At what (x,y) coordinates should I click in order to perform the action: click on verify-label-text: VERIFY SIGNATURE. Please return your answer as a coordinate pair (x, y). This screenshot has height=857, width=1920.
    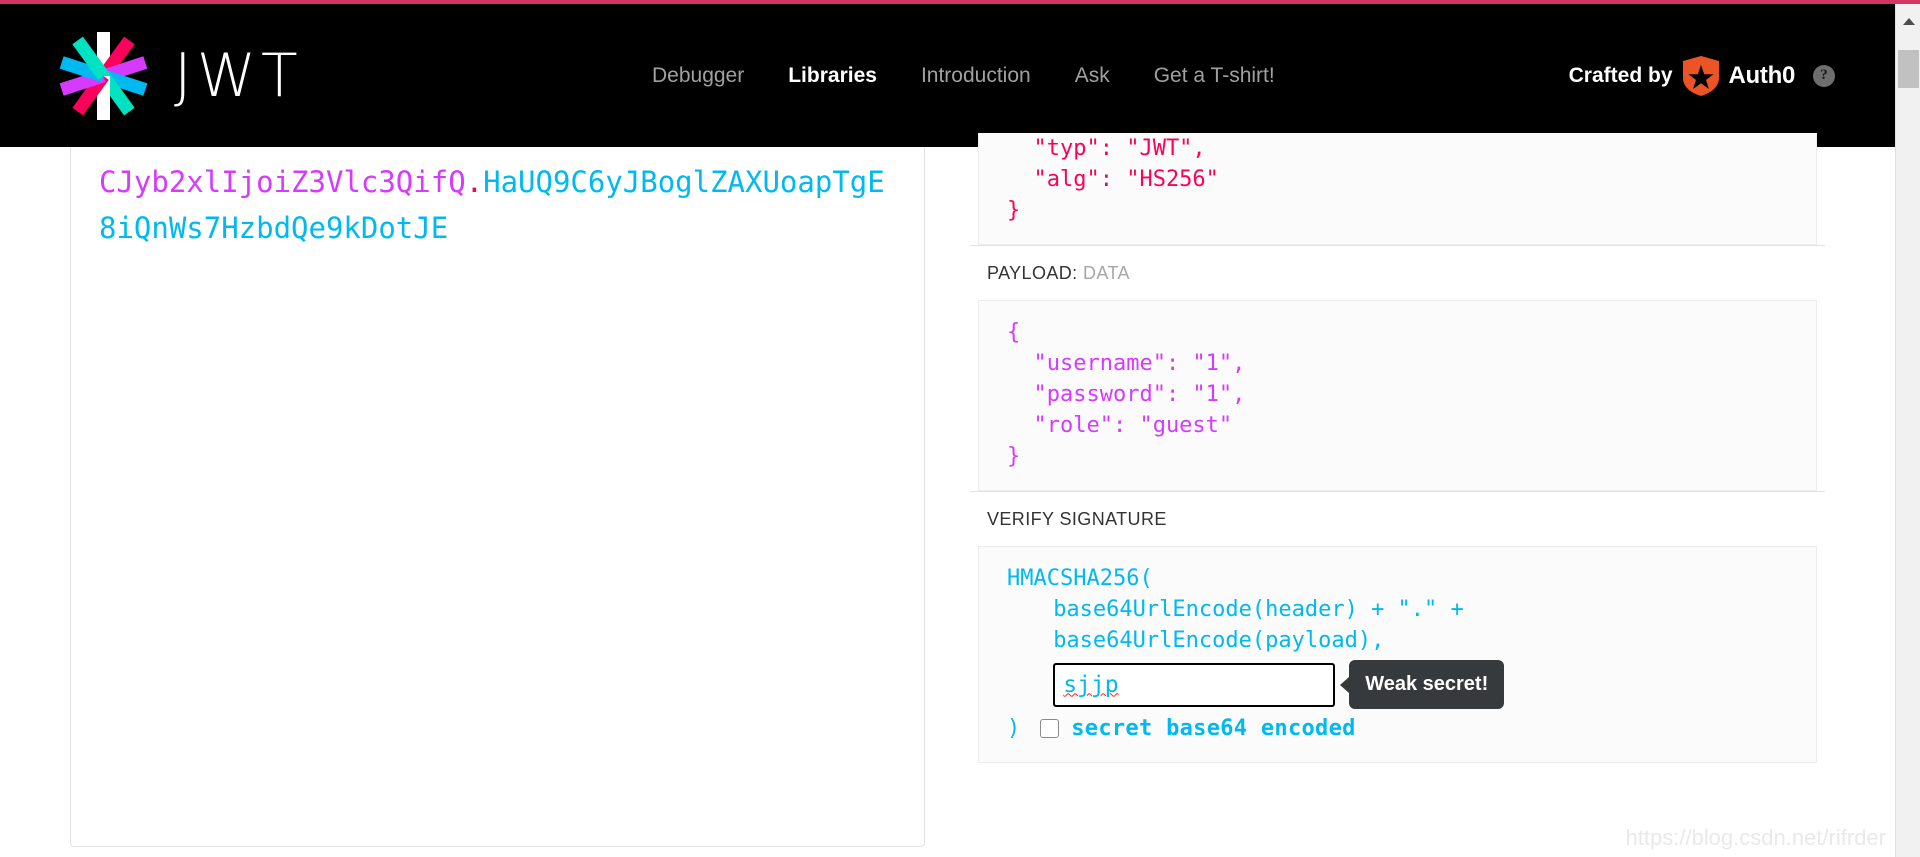
    Looking at the image, I should click on (1077, 519).